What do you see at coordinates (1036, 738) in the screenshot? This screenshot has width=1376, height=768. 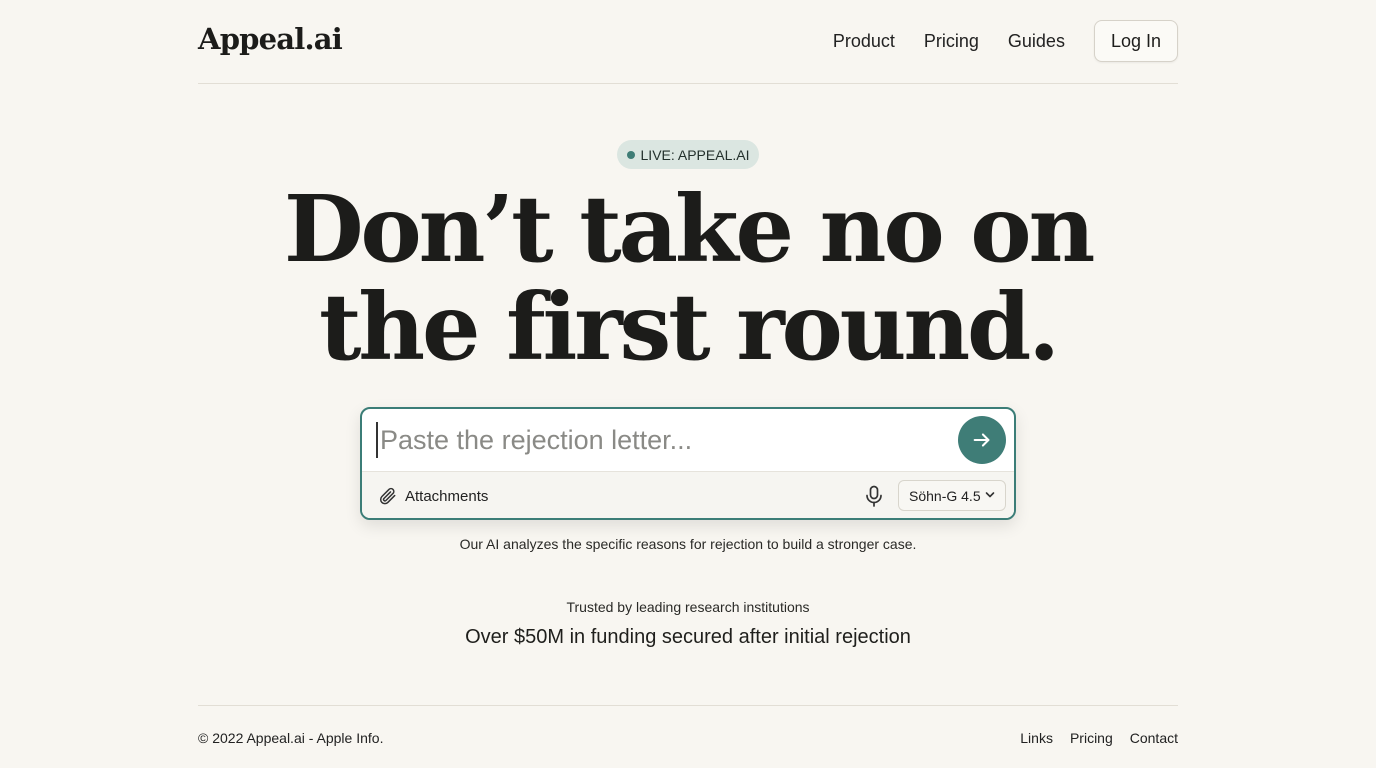 I see `footer-link-links: Links` at bounding box center [1036, 738].